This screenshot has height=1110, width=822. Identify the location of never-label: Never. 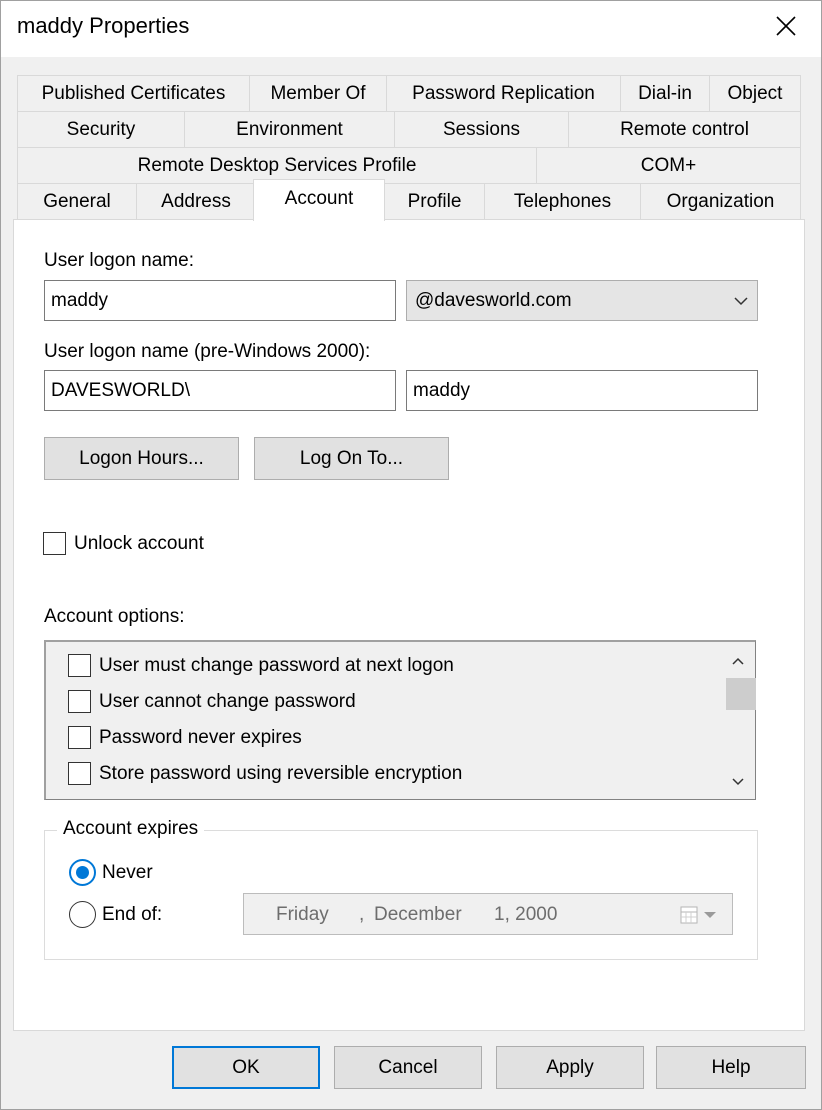
(127, 872).